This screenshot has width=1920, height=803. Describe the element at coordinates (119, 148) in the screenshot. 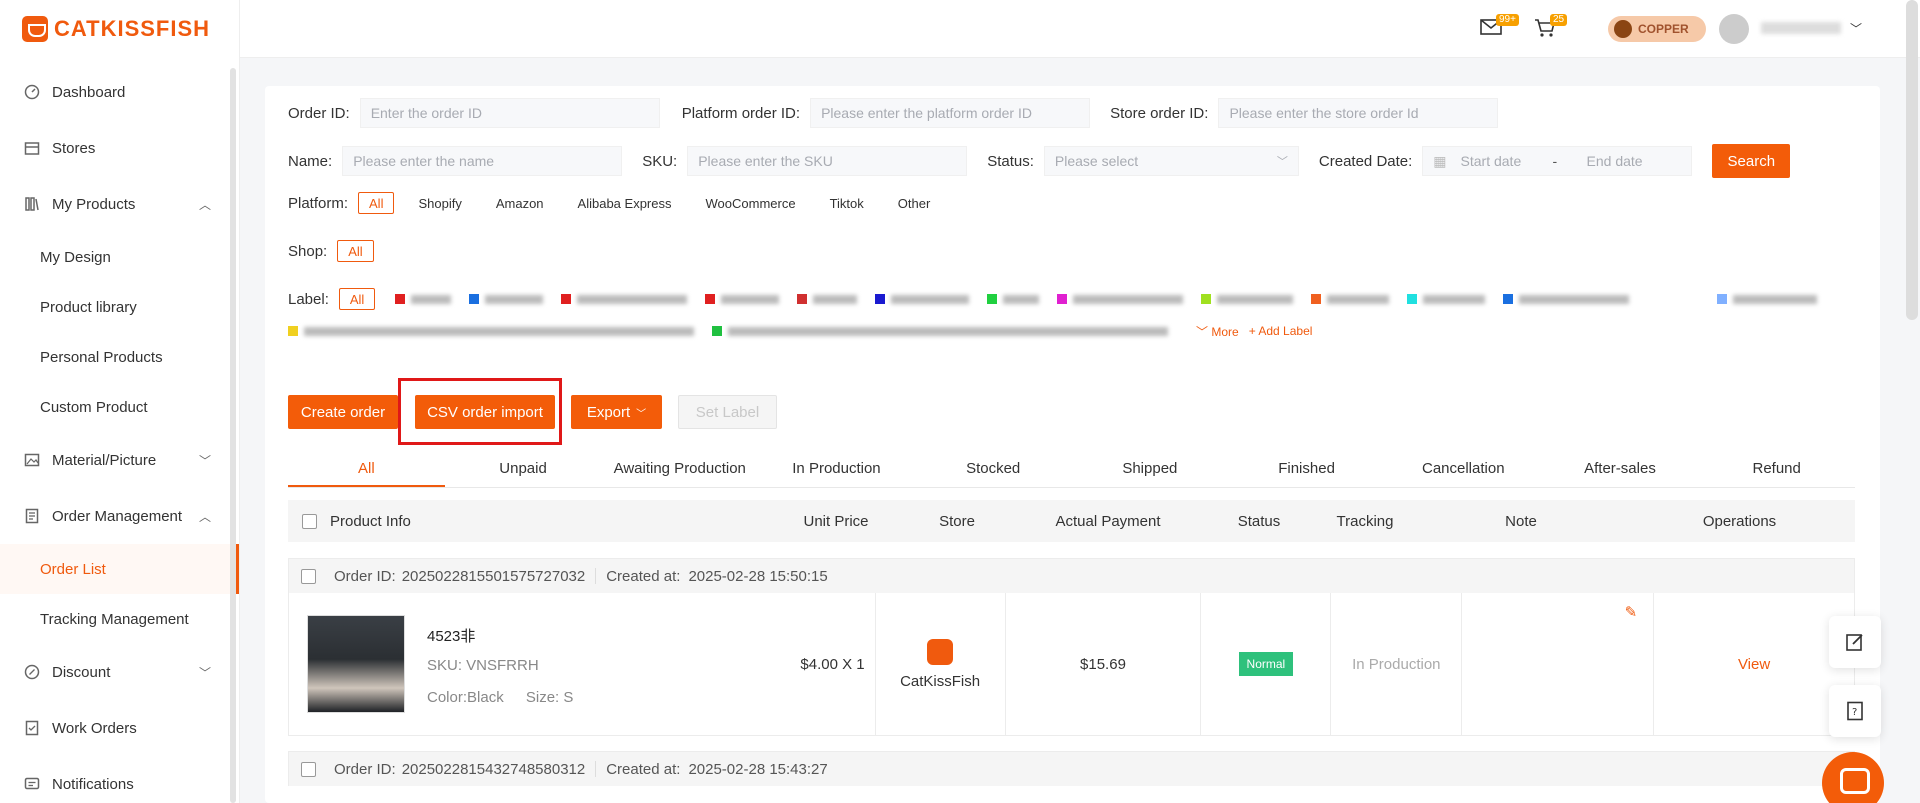

I see `sidebar-item-stores: Stores` at that location.